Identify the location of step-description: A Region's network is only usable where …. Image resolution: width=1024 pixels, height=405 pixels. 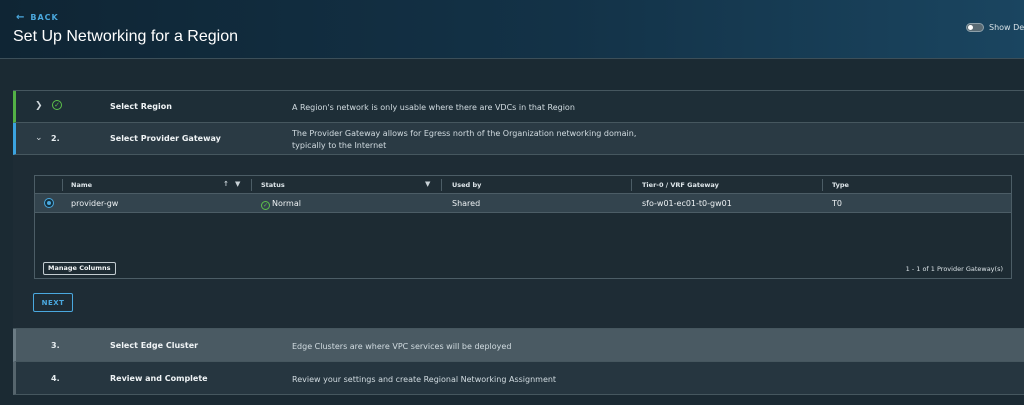
(433, 107).